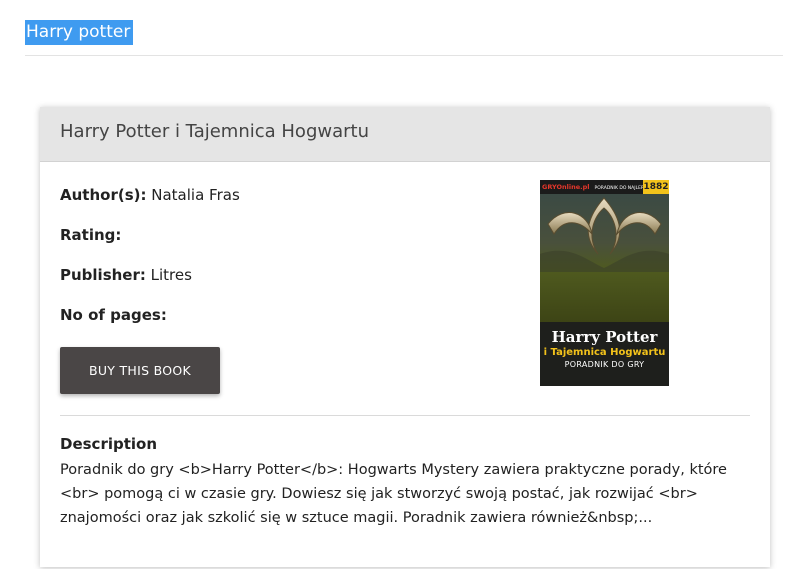 Image resolution: width=803 pixels, height=569 pixels. I want to click on rating-label: Rating:, so click(91, 235).